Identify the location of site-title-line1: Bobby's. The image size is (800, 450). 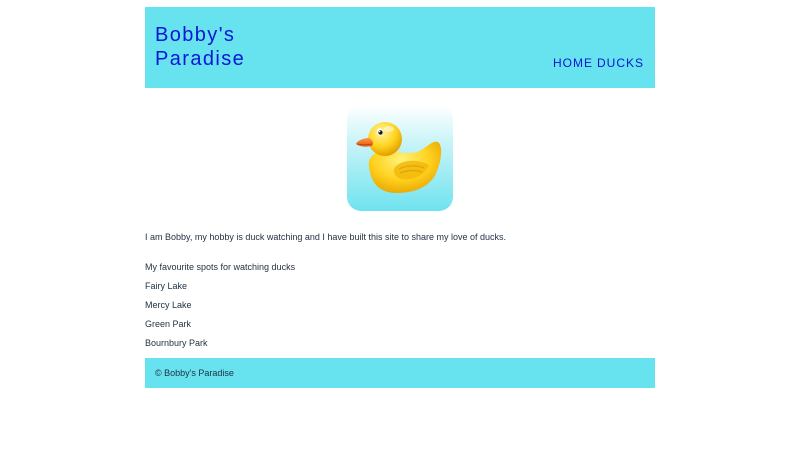
(195, 35).